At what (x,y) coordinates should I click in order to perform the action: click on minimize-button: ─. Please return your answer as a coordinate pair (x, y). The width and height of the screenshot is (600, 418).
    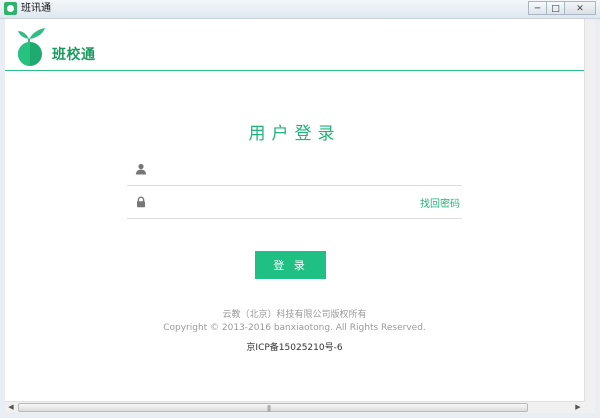
    Looking at the image, I should click on (537, 8).